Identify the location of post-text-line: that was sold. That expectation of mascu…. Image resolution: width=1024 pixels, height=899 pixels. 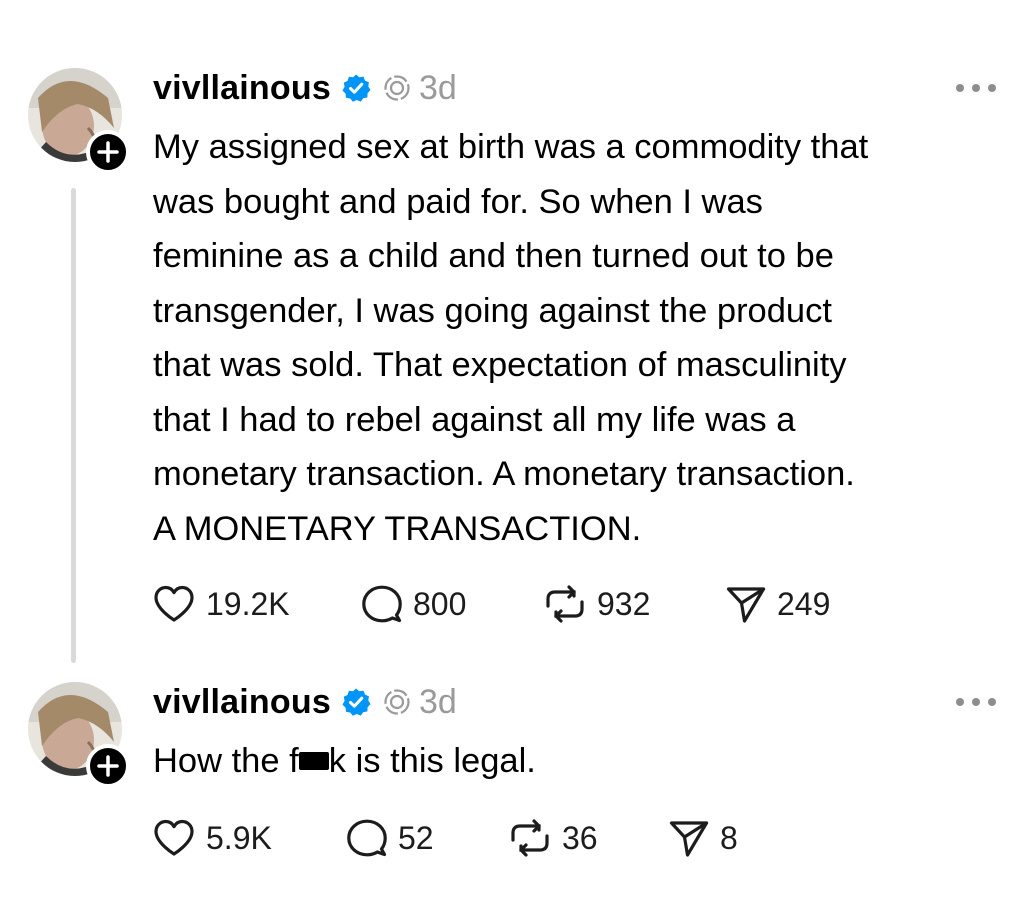
(500, 365).